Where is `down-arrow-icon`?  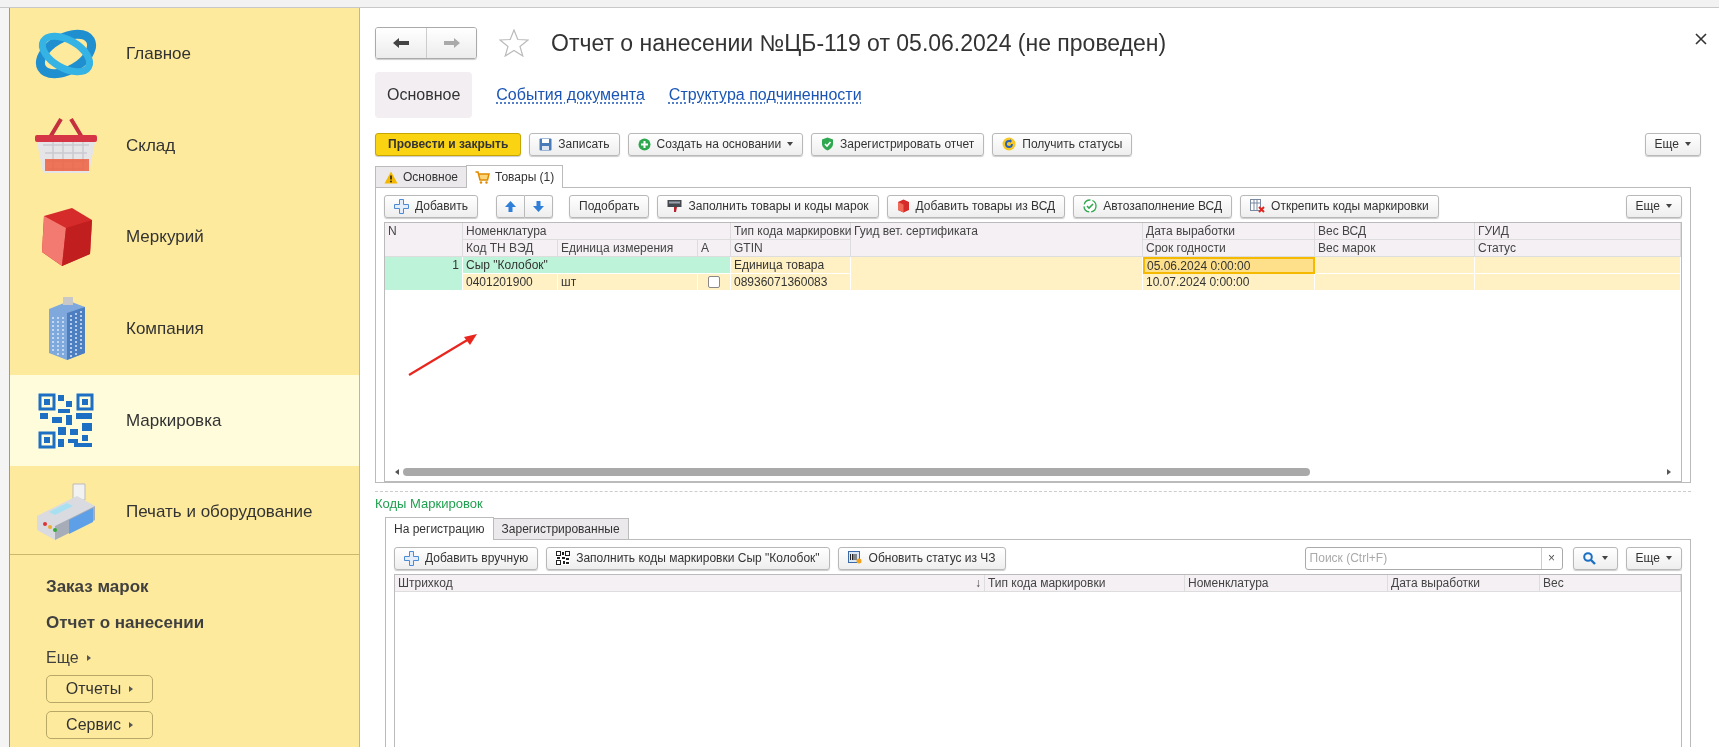 down-arrow-icon is located at coordinates (539, 206).